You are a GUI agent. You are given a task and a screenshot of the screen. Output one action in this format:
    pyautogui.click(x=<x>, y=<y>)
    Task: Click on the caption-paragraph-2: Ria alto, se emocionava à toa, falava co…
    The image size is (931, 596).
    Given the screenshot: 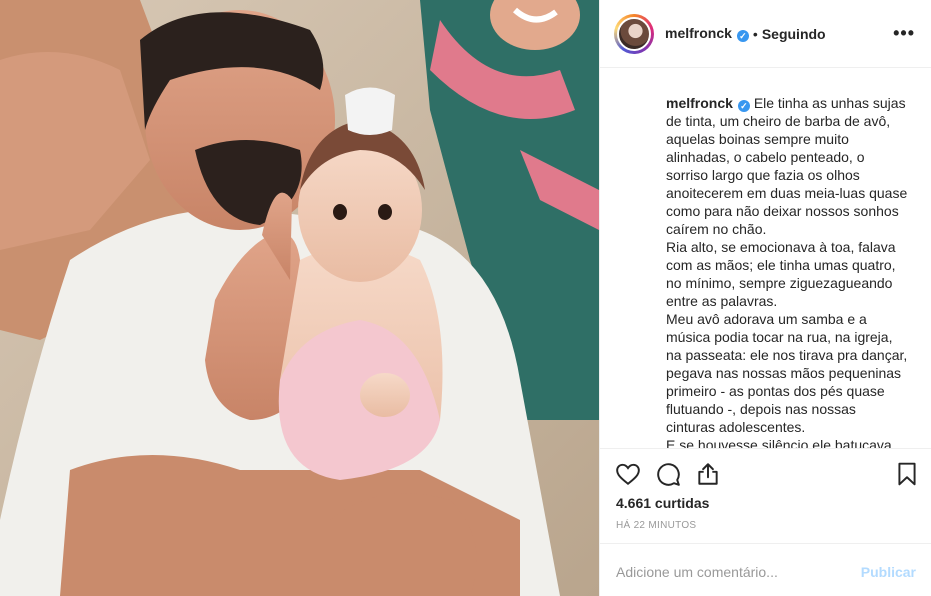 What is the action you would take?
    pyautogui.click(x=781, y=274)
    